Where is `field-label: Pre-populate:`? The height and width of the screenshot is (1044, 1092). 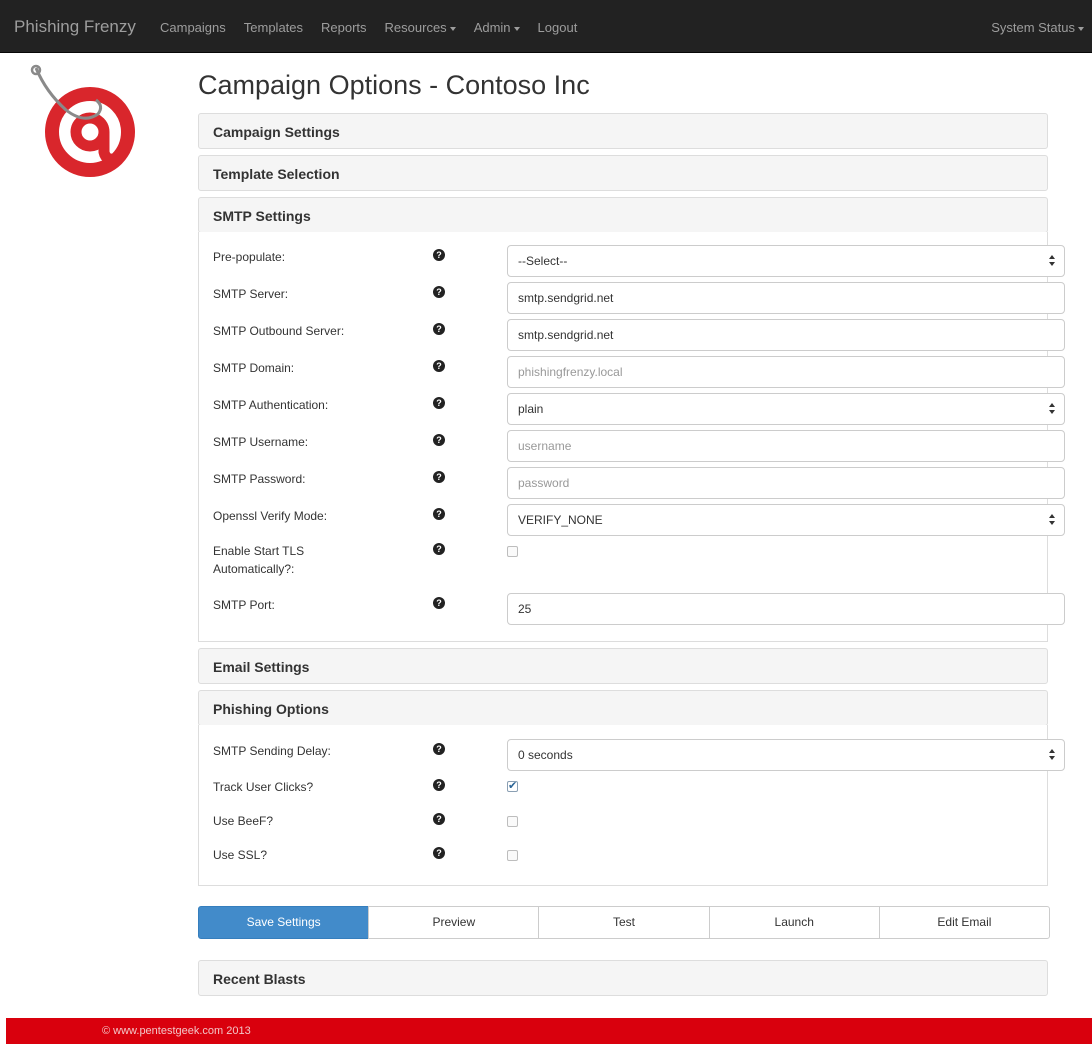 field-label: Pre-populate: is located at coordinates (249, 257).